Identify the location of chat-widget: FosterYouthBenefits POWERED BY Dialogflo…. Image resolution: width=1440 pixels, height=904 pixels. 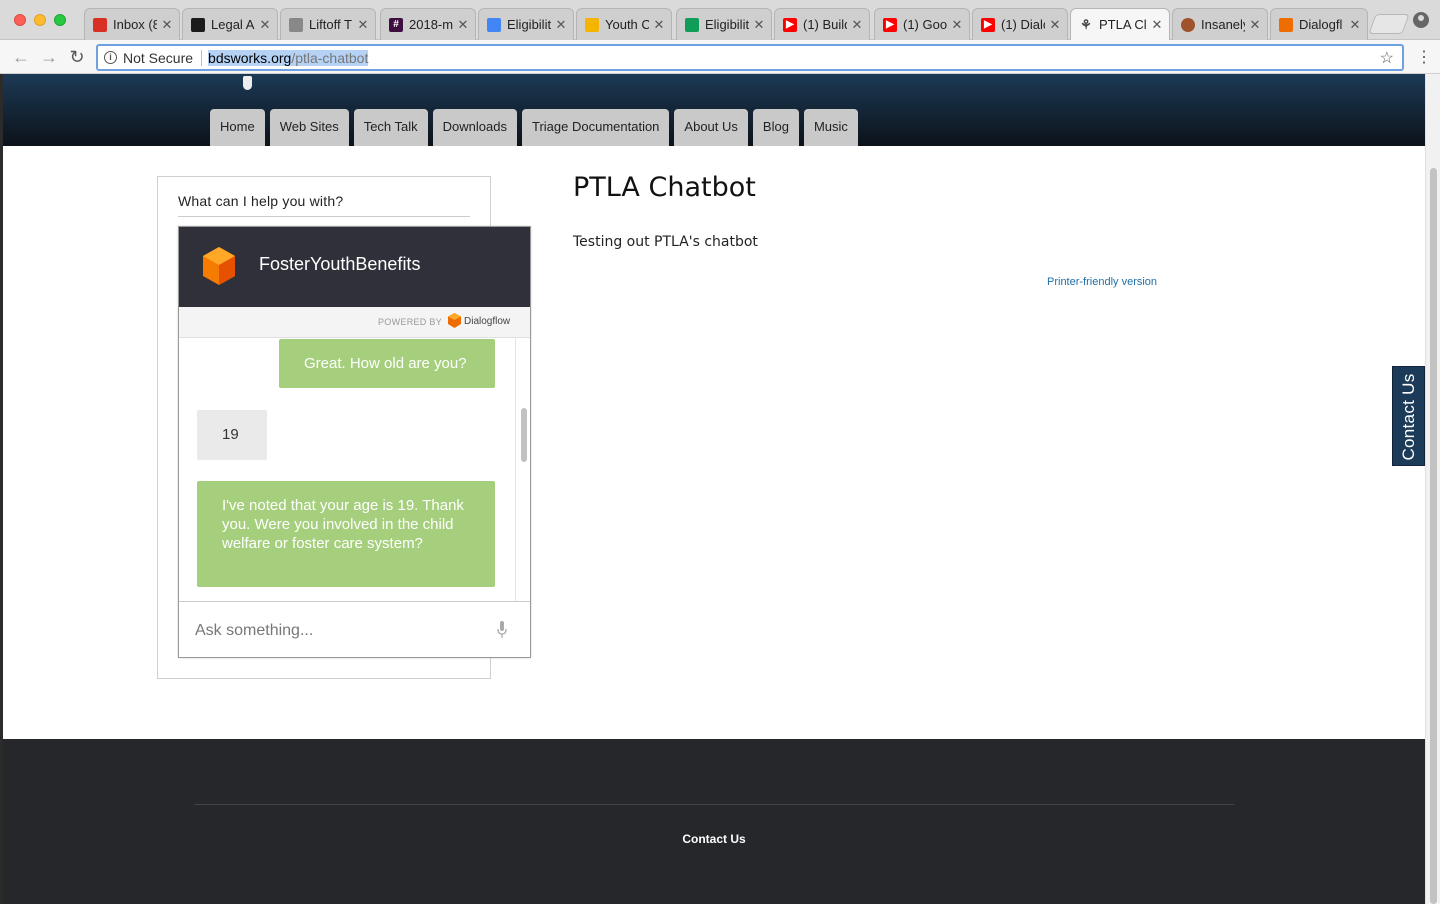
(354, 442).